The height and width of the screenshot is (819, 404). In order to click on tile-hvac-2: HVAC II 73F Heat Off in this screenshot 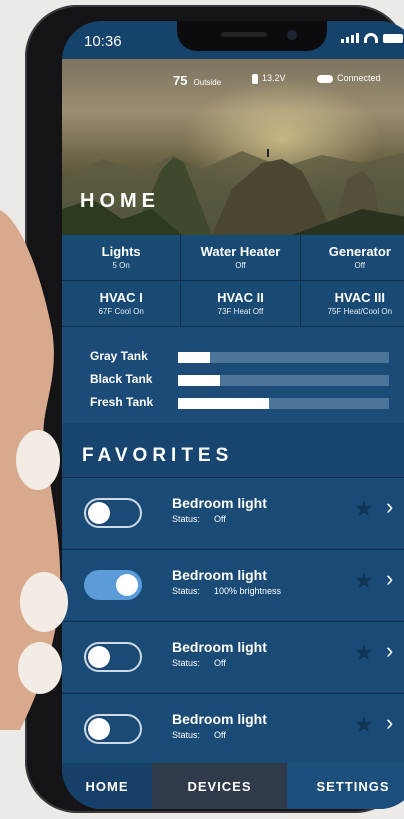, I will do `click(241, 304)`.